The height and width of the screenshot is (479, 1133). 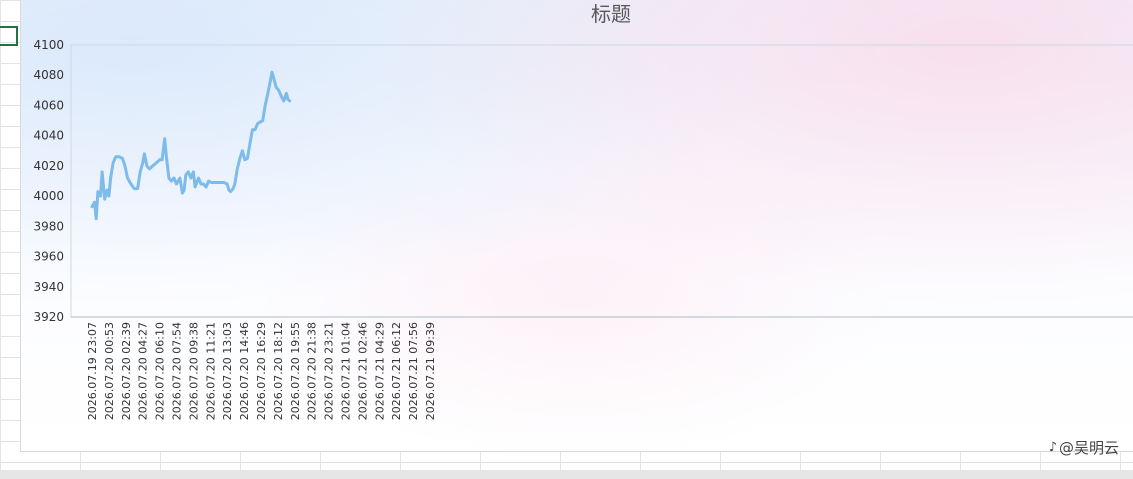 What do you see at coordinates (210, 371) in the screenshot?
I see `x-tick-label: 2026.07.20 11:21` at bounding box center [210, 371].